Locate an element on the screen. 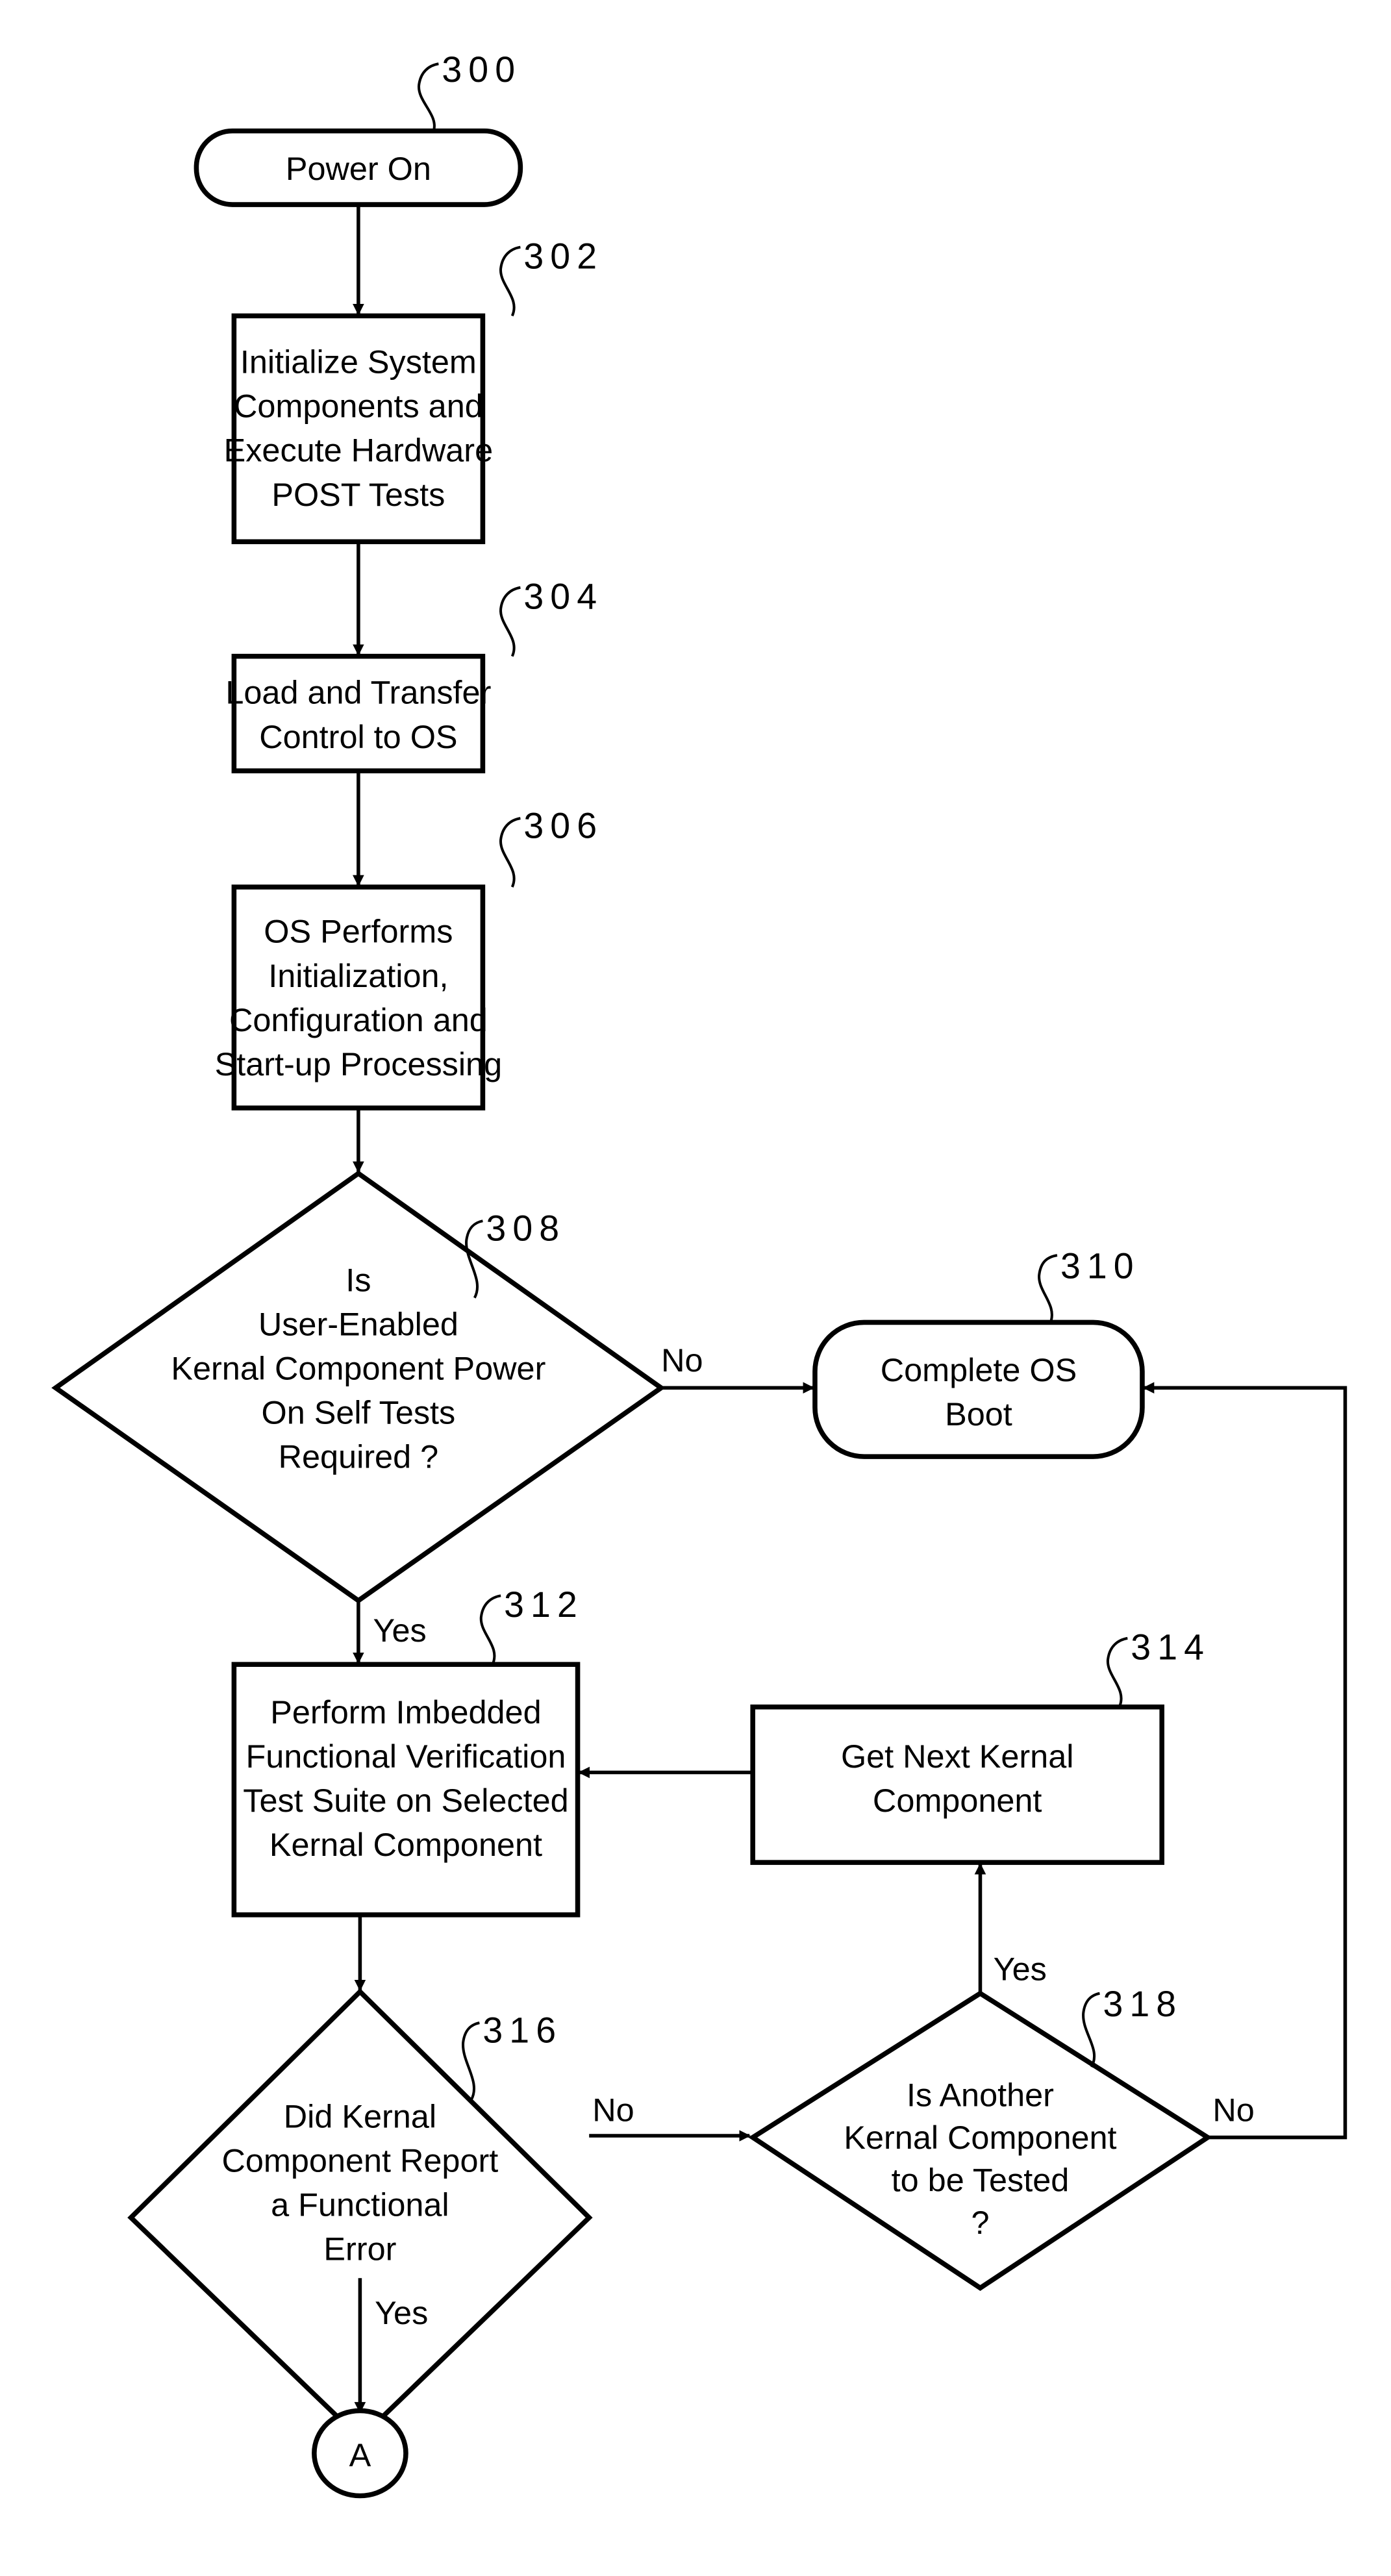 The image size is (1391, 2576). ref-318: 318 is located at coordinates (1143, 2004).